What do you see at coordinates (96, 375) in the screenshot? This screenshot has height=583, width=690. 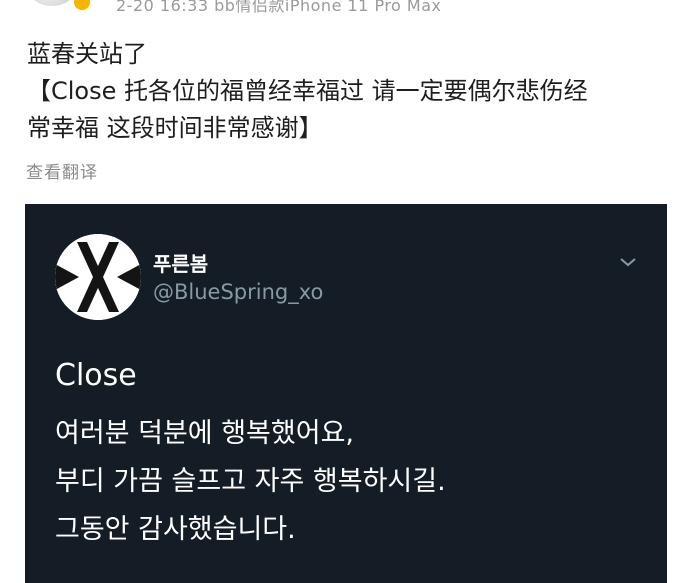 I see `tweet-title: Close` at bounding box center [96, 375].